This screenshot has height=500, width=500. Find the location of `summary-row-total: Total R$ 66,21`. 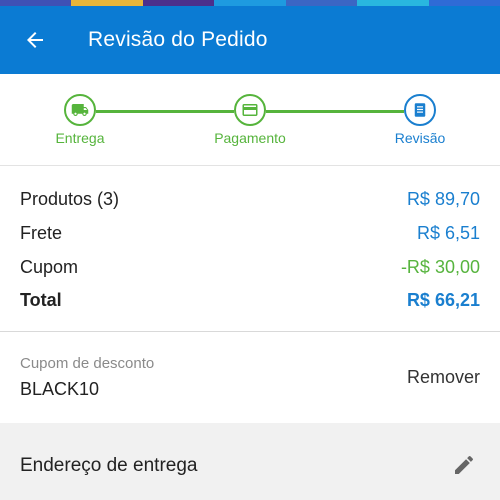

summary-row-total: Total R$ 66,21 is located at coordinates (250, 300).